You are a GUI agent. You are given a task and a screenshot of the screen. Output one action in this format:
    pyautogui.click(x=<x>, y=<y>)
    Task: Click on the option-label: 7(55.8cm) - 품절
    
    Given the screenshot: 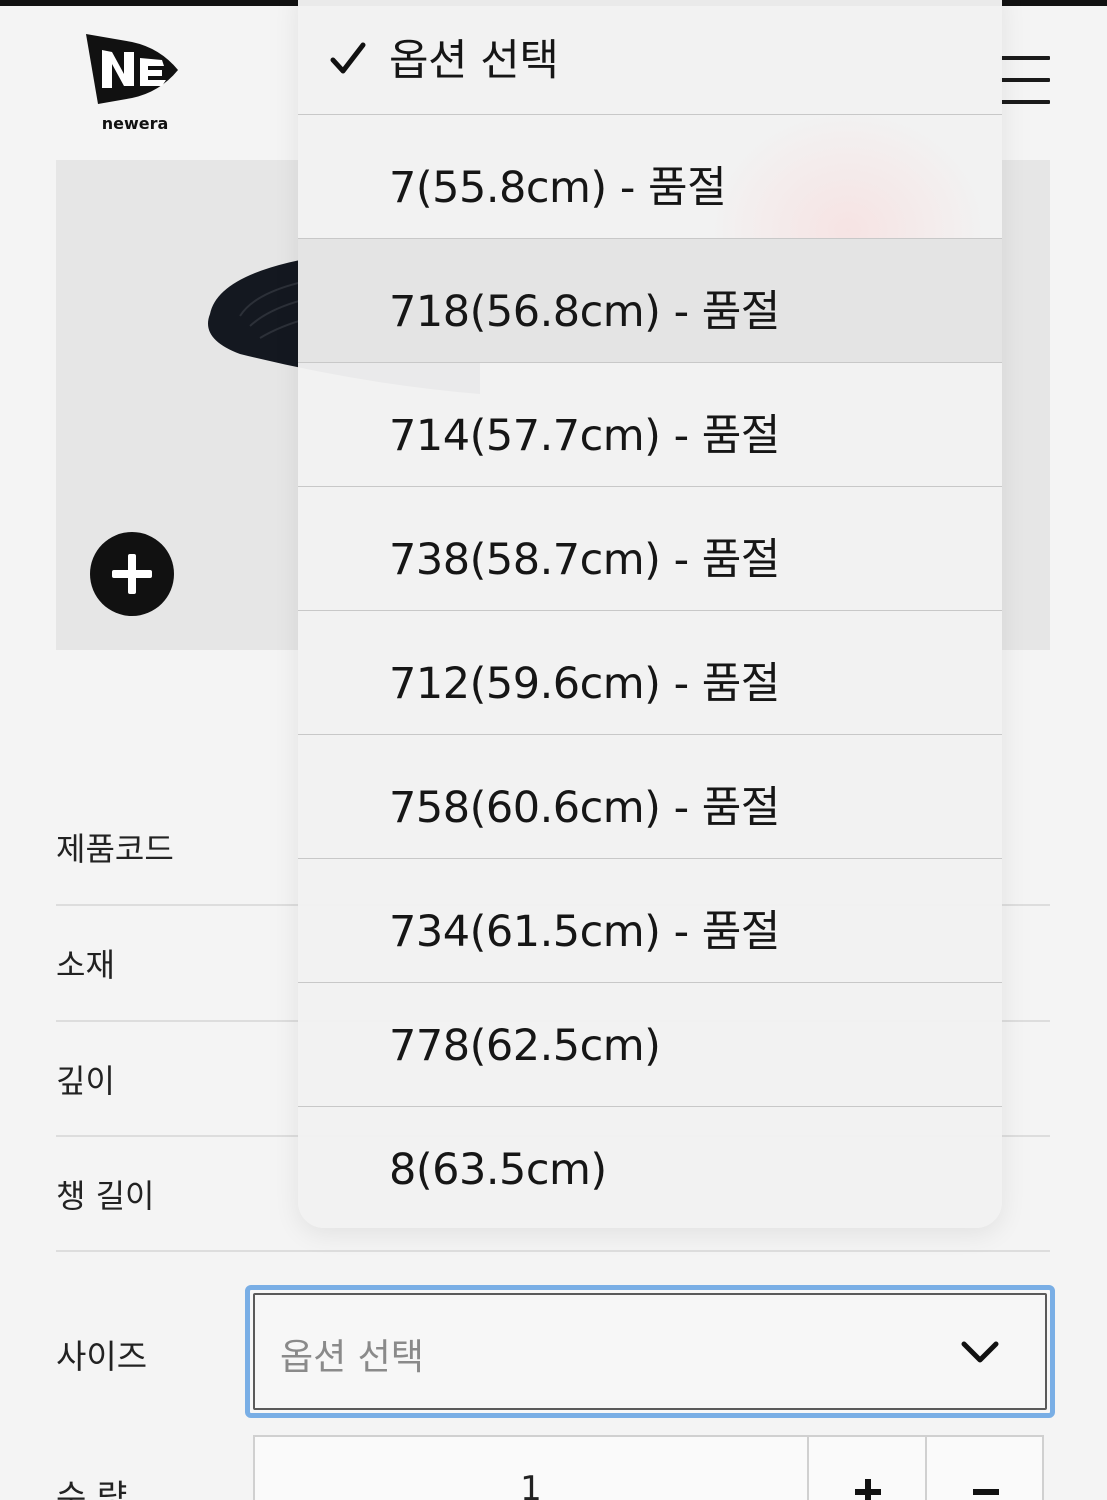 What is the action you would take?
    pyautogui.click(x=558, y=188)
    